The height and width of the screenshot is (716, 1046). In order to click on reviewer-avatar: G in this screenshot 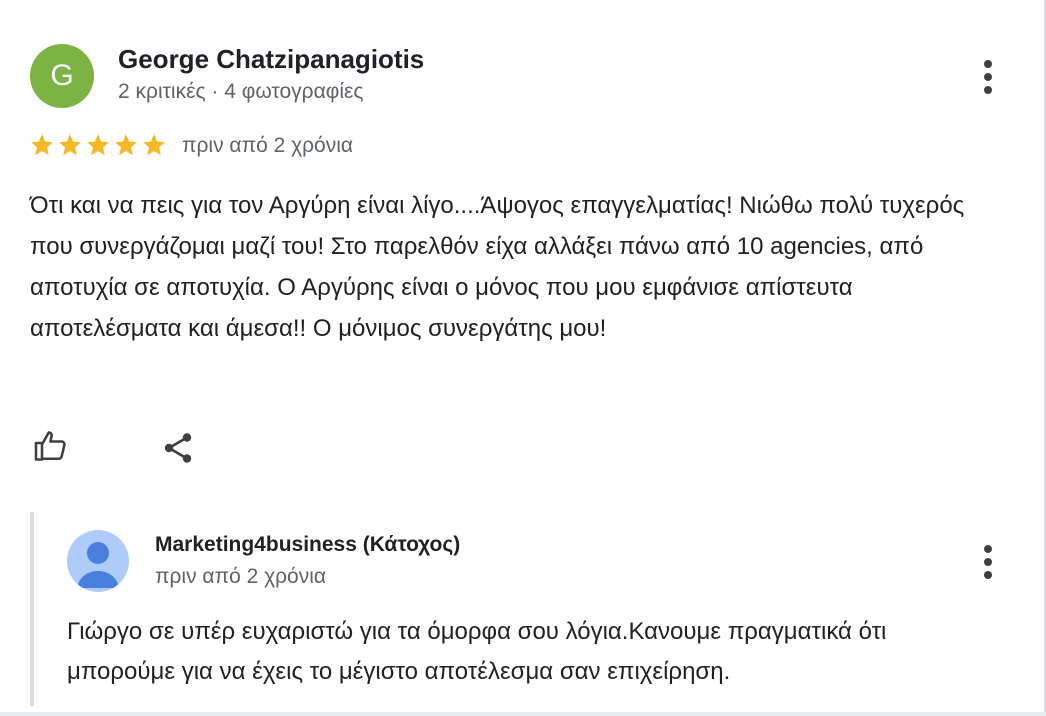, I will do `click(62, 76)`.